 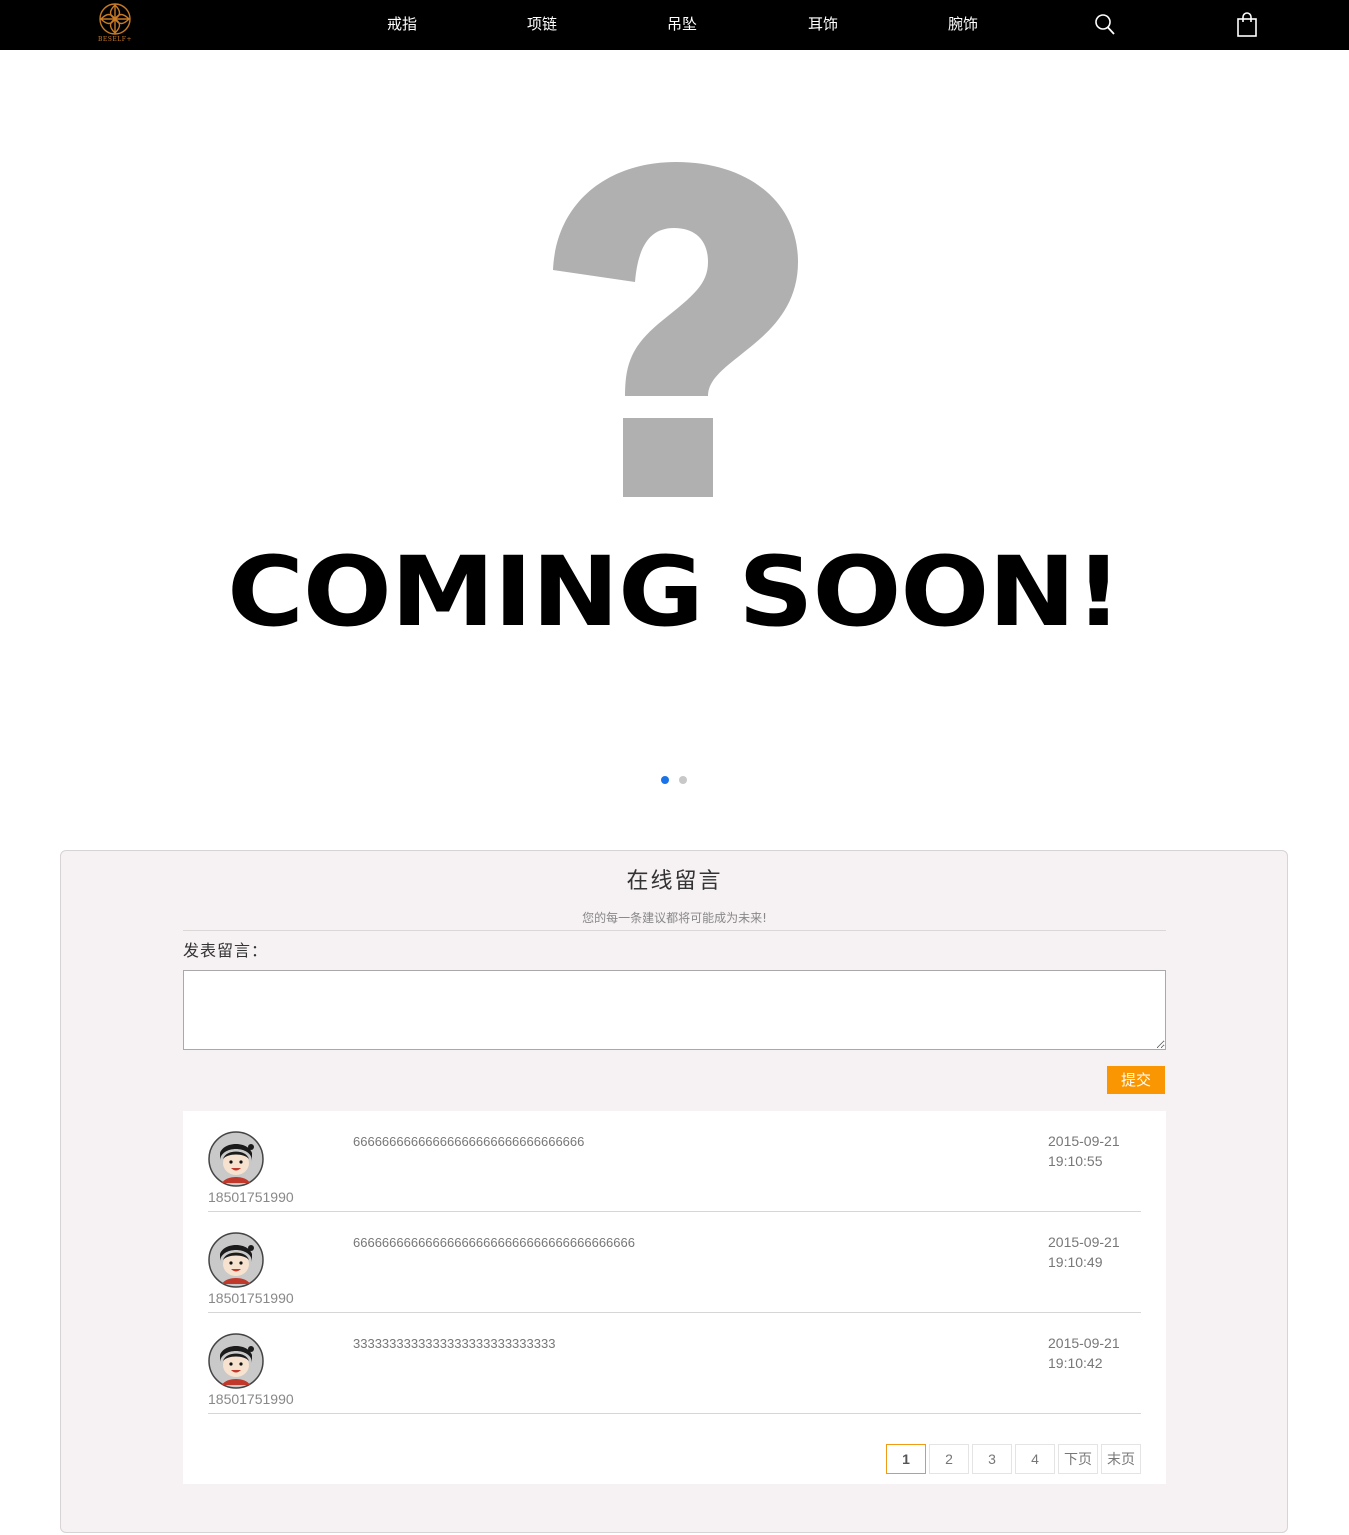 I want to click on submit-button: 提交, so click(x=1136, y=1080).